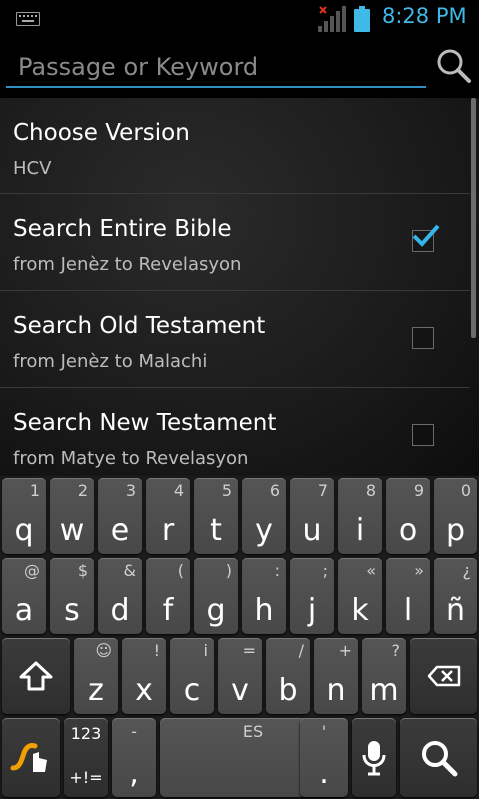 The image size is (479, 799). Describe the element at coordinates (168, 596) in the screenshot. I see `key-f: (f` at that location.